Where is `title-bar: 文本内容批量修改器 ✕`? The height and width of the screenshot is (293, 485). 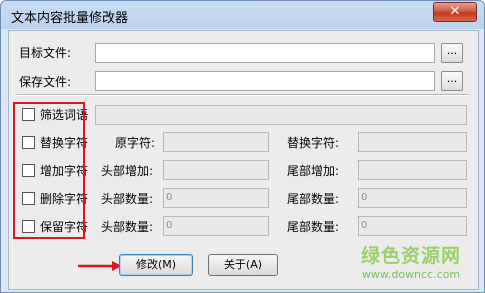
title-bar: 文本内容批量修改器 ✕ is located at coordinates (242, 15).